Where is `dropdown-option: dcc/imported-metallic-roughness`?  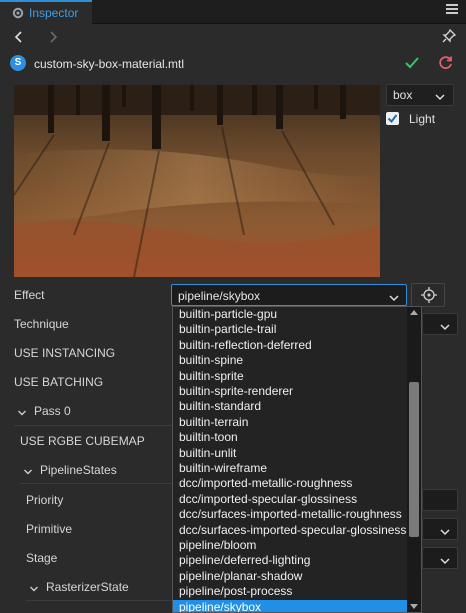
dropdown-option: dcc/imported-metallic-roughness is located at coordinates (291, 484).